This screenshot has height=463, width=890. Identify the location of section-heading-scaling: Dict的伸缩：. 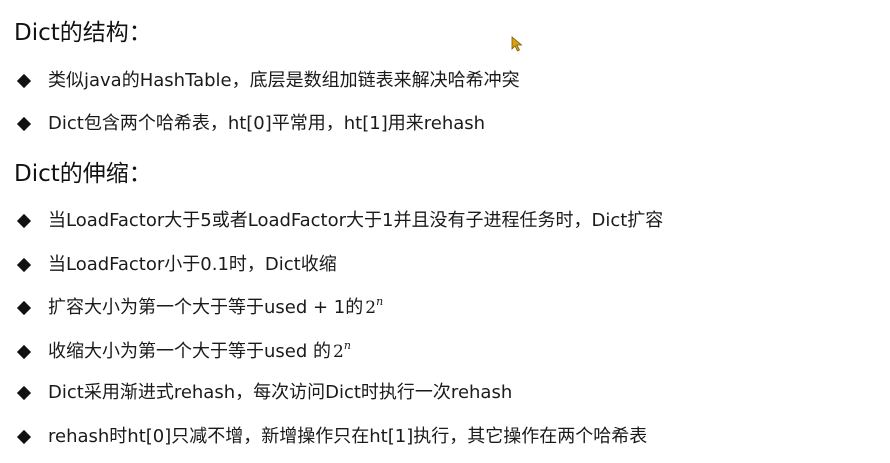
(83, 174).